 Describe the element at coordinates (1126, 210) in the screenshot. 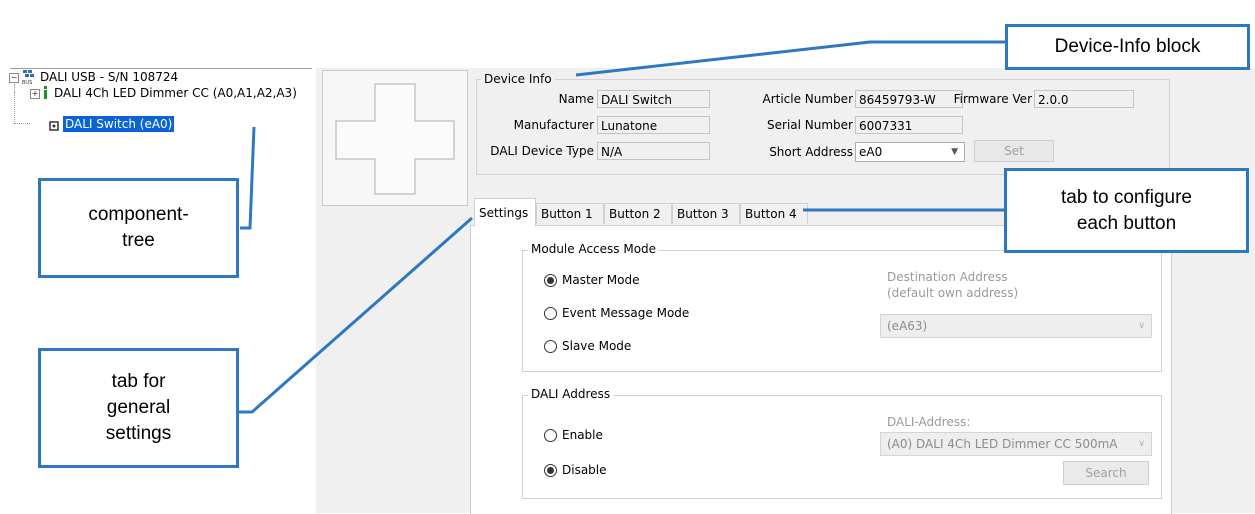

I see `callout-button-tabs: tab to configure each button` at that location.